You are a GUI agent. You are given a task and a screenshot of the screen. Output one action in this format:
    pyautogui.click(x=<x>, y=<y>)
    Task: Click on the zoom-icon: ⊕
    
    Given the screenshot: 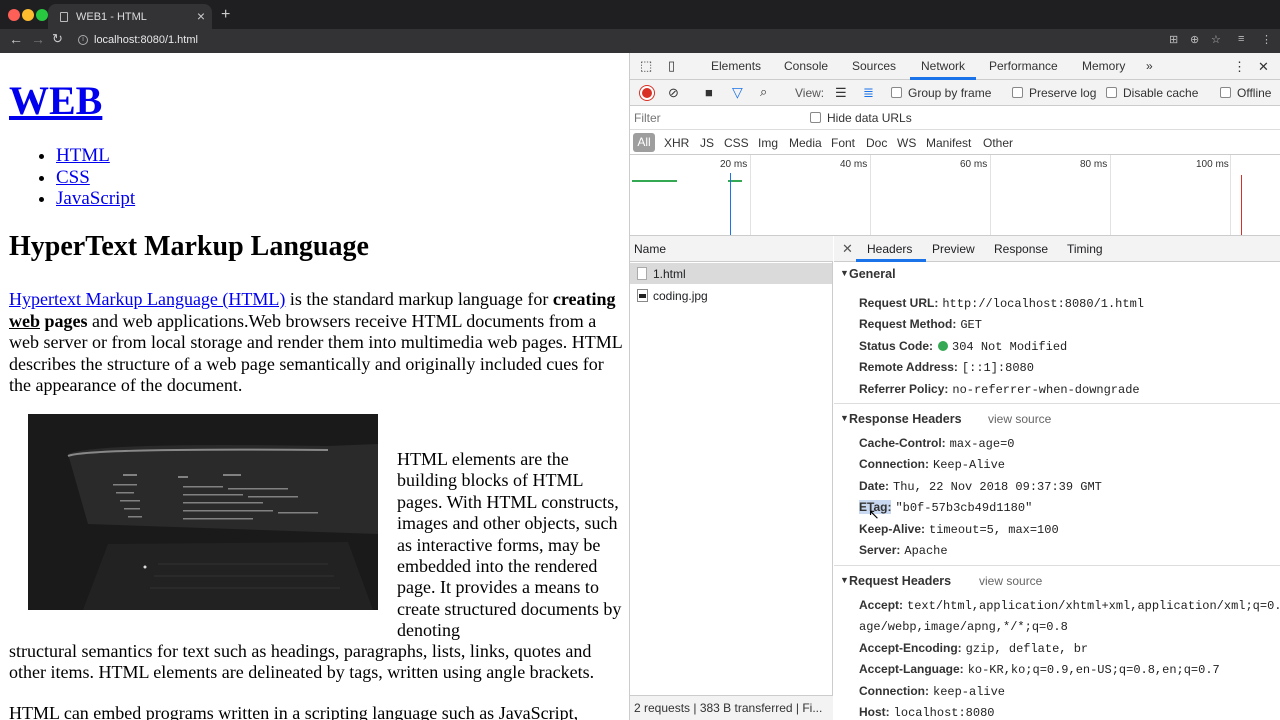 What is the action you would take?
    pyautogui.click(x=1194, y=39)
    